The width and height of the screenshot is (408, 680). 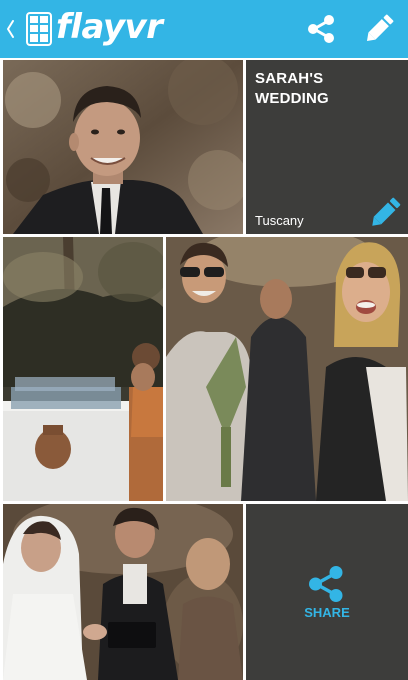 I want to click on share-button, so click(x=320, y=29).